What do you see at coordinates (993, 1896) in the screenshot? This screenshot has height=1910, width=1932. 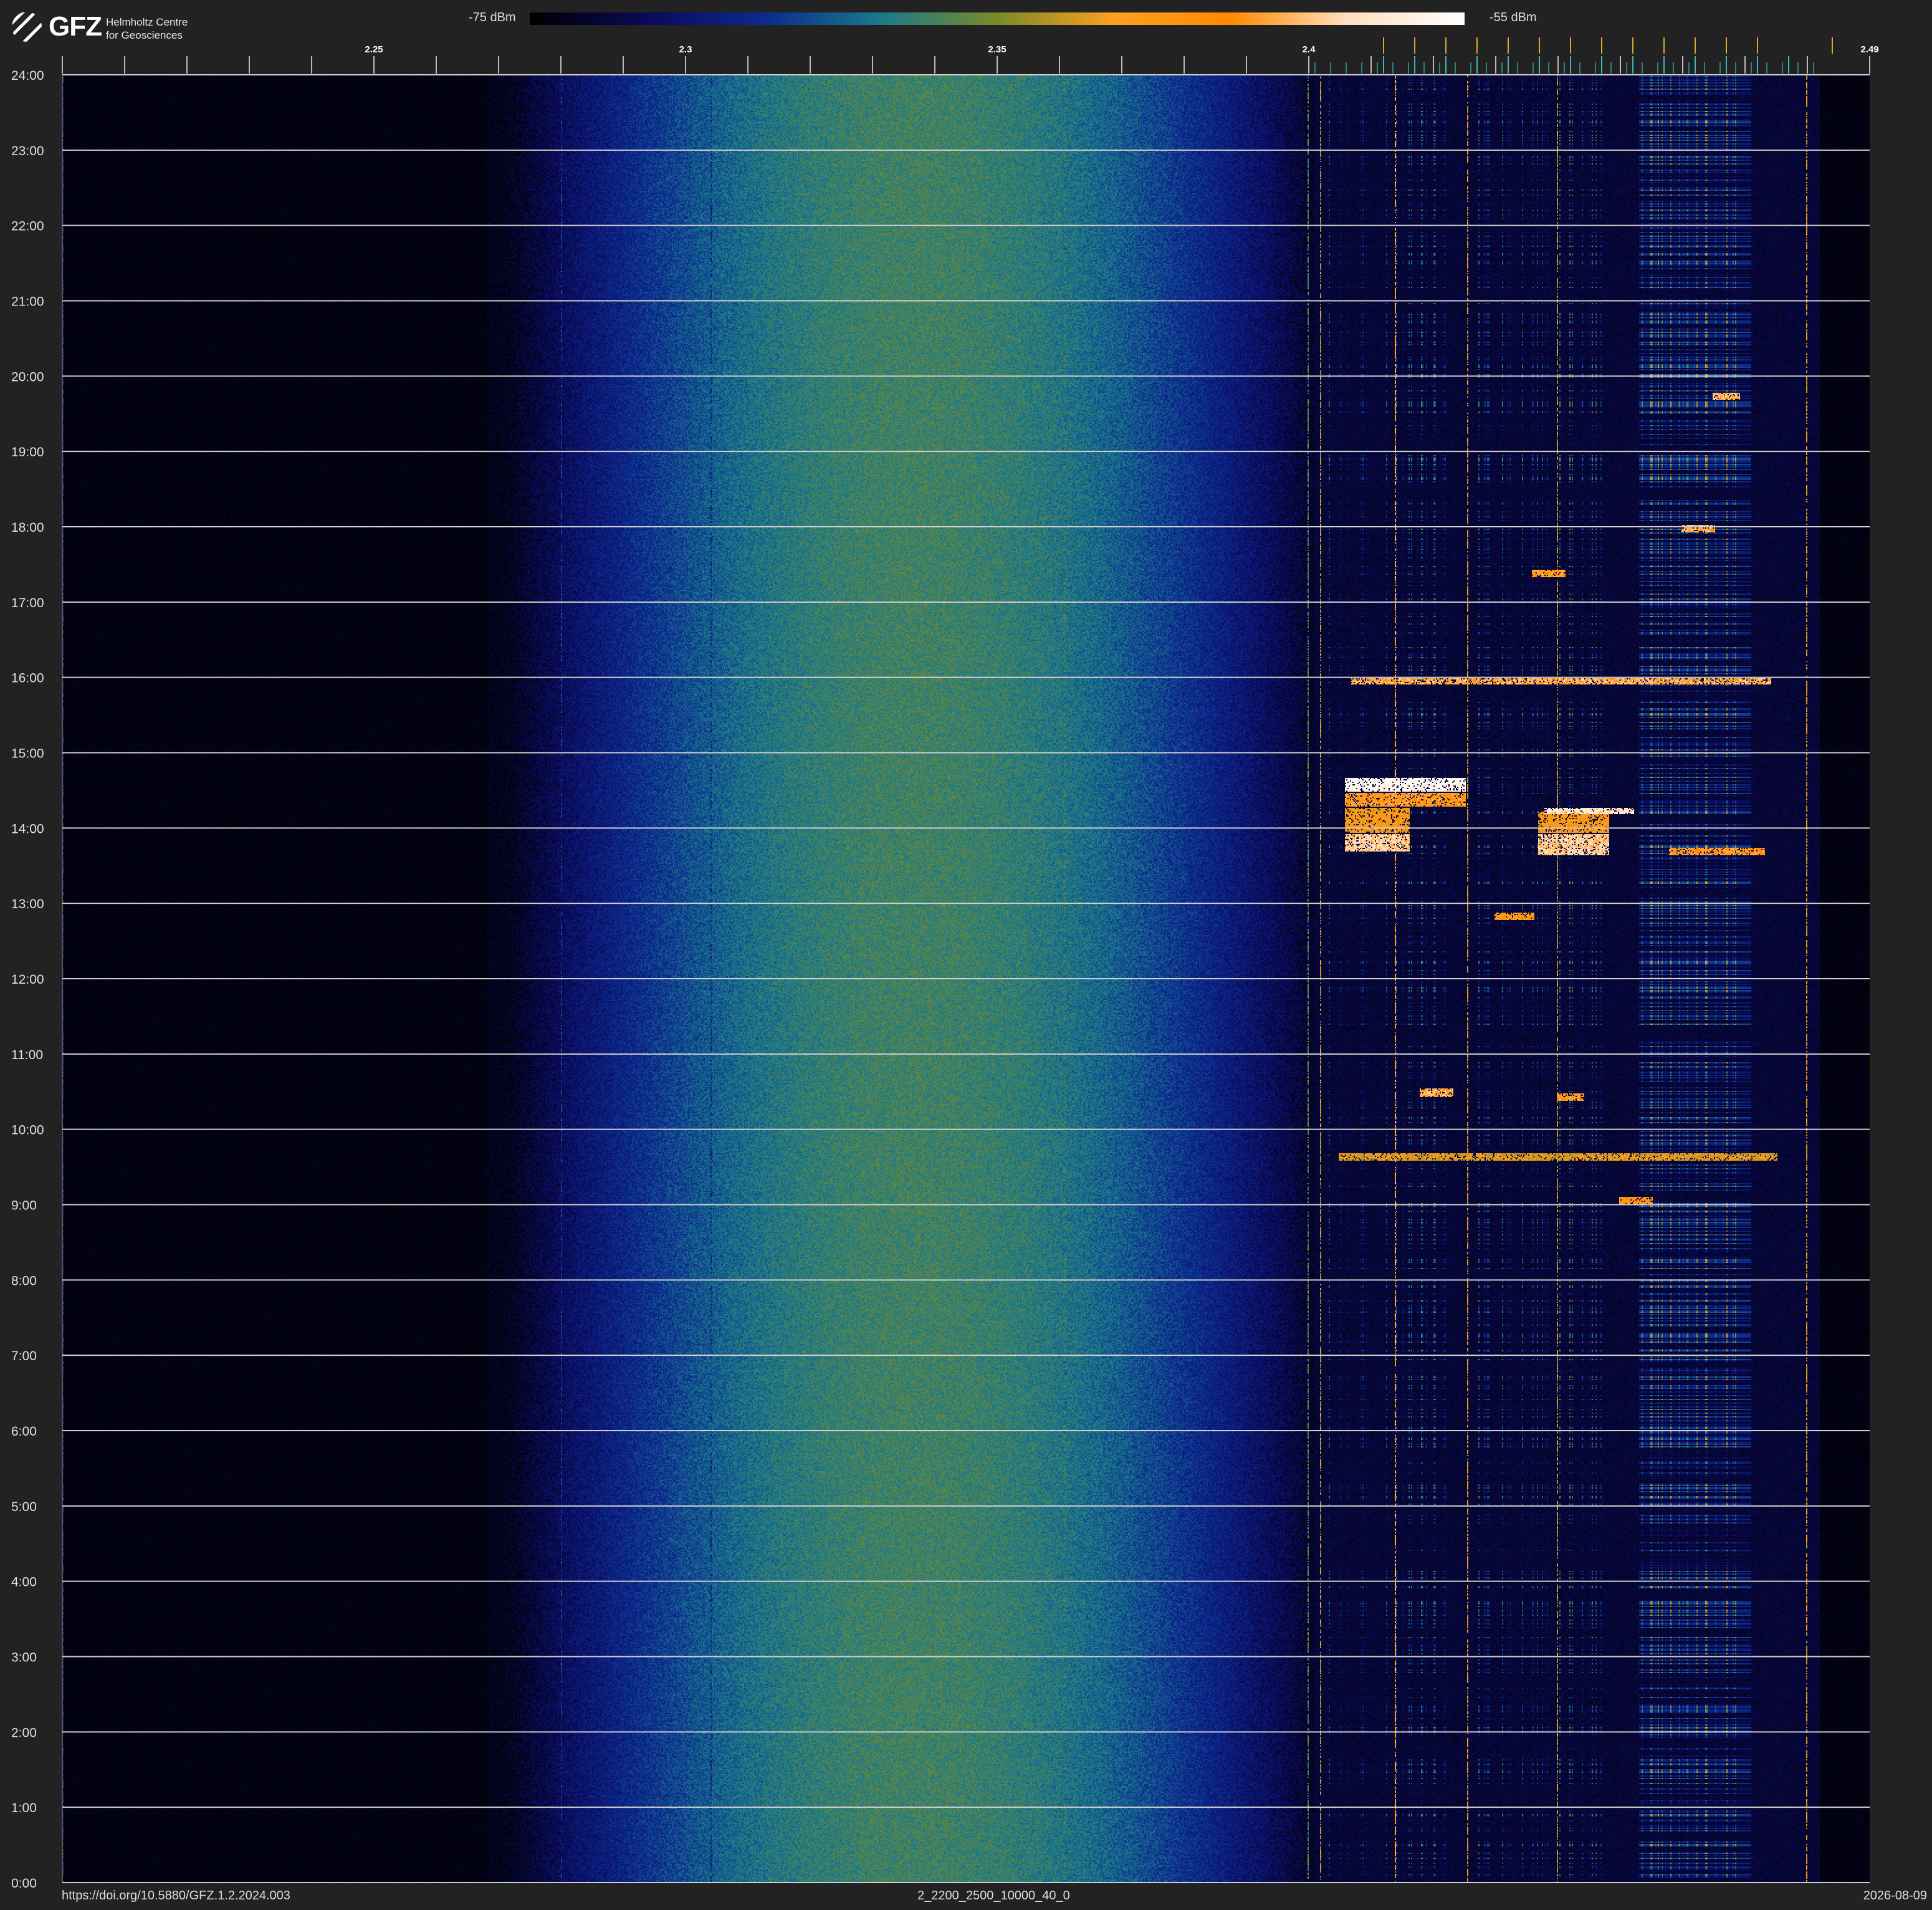 I see `footer-dataset-id: 2_2200_2500_10000_40_0` at bounding box center [993, 1896].